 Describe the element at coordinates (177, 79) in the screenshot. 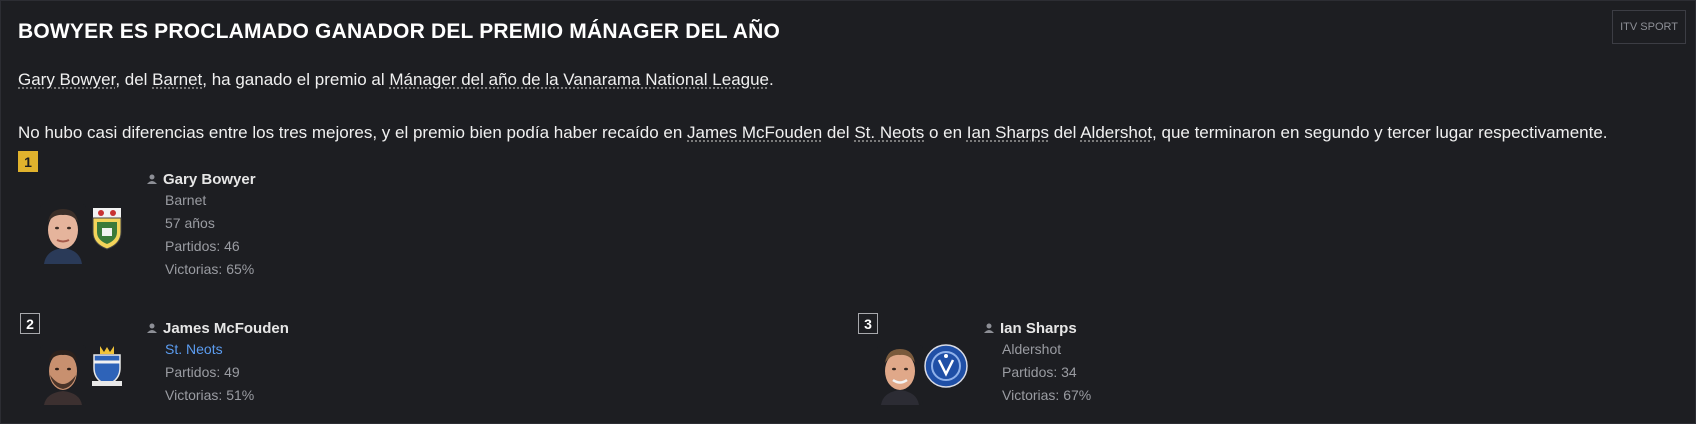

I see `club-link-barnet: Barnet` at that location.